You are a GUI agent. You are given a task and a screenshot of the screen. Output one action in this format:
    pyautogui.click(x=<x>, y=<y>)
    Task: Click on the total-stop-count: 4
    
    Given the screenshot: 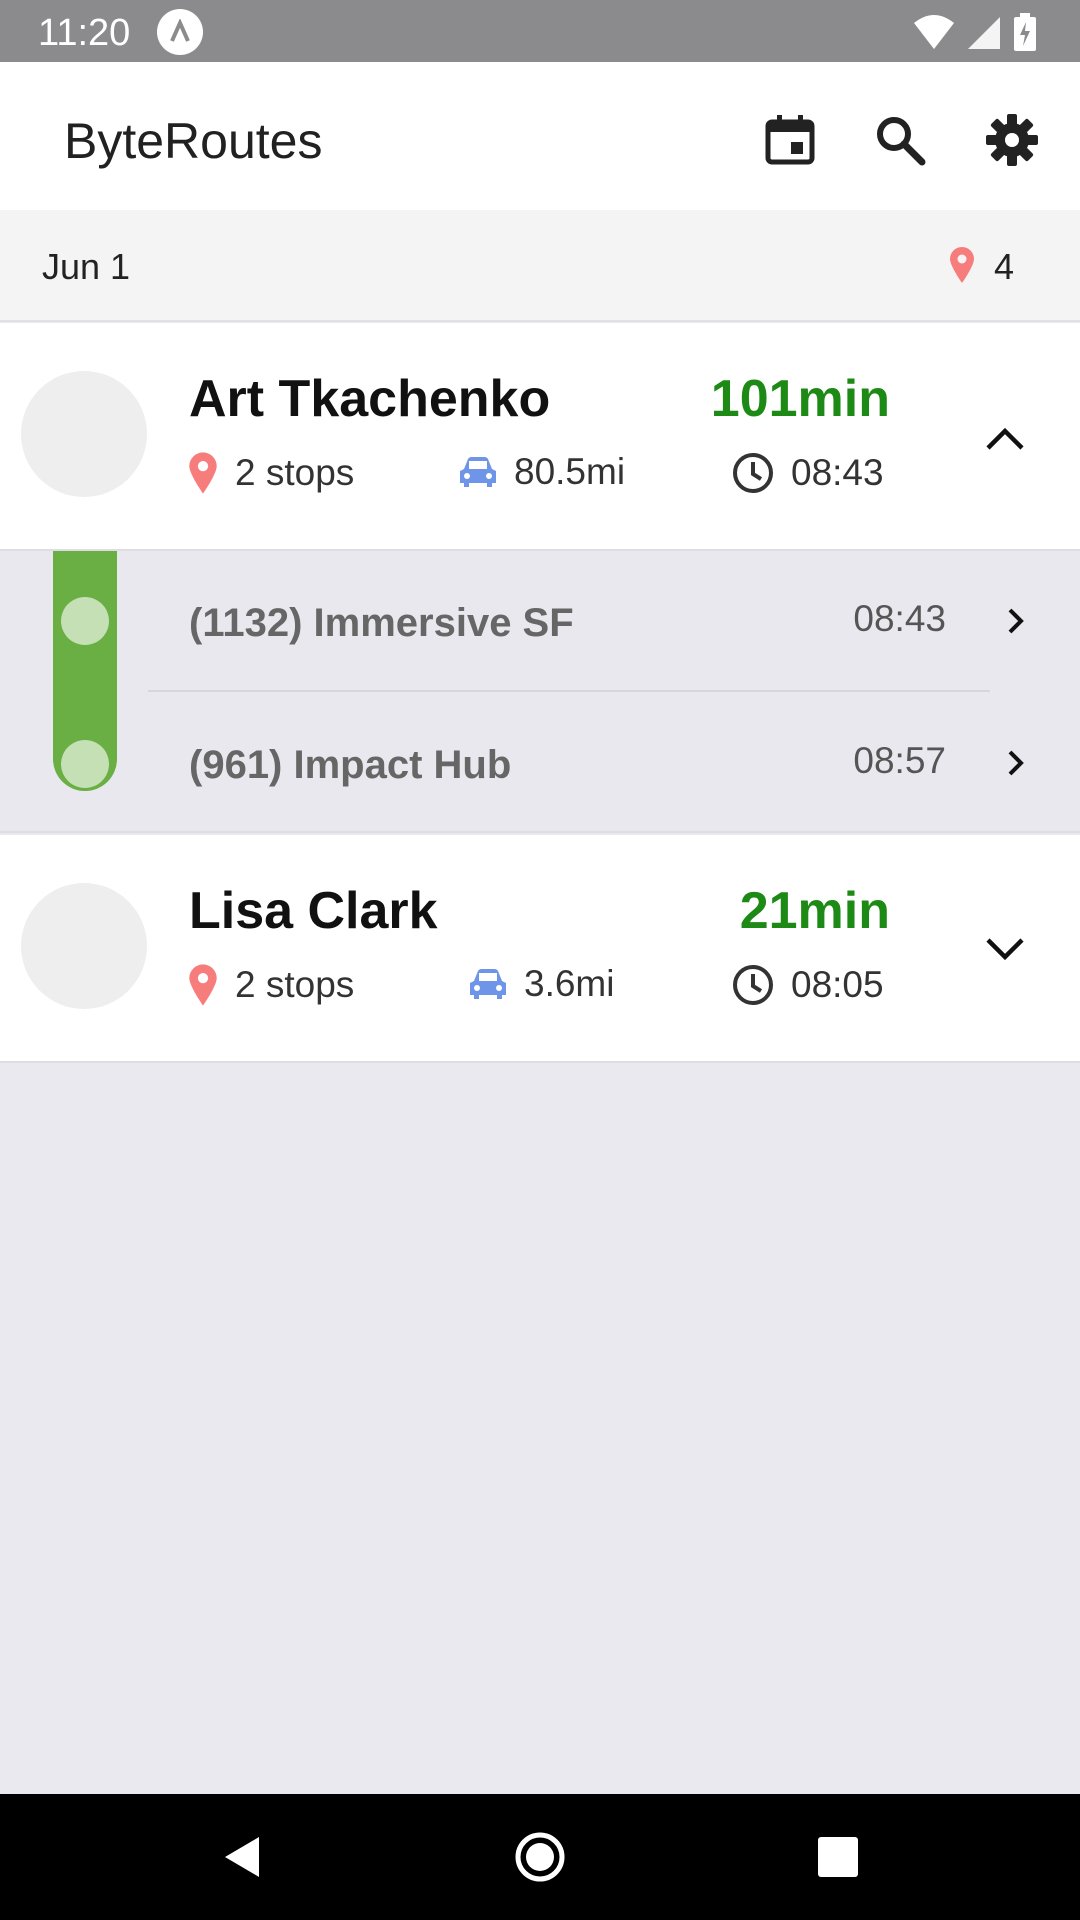 What is the action you would take?
    pyautogui.click(x=1004, y=266)
    